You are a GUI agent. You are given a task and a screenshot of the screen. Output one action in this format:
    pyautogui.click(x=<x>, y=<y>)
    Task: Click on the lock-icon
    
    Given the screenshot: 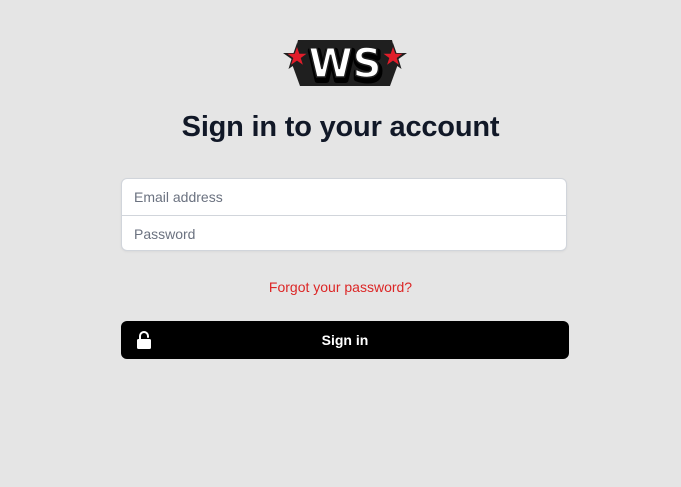 What is the action you would take?
    pyautogui.click(x=144, y=340)
    